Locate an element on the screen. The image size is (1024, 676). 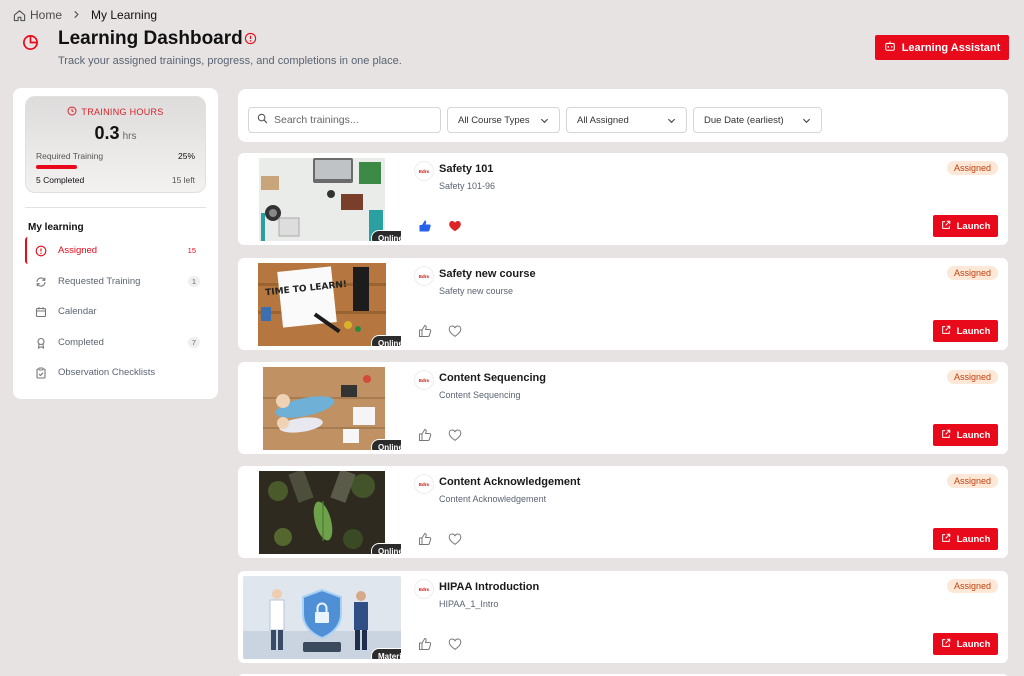
course-title: Safety new course is located at coordinates (487, 274).